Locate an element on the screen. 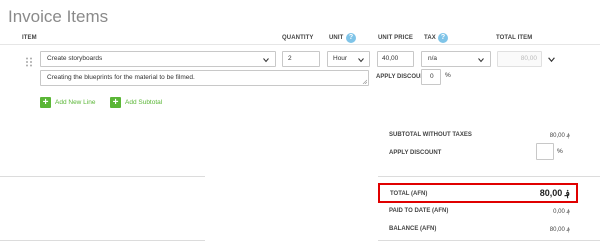 This screenshot has height=248, width=600. add-new-line-label: Add New Line is located at coordinates (75, 102).